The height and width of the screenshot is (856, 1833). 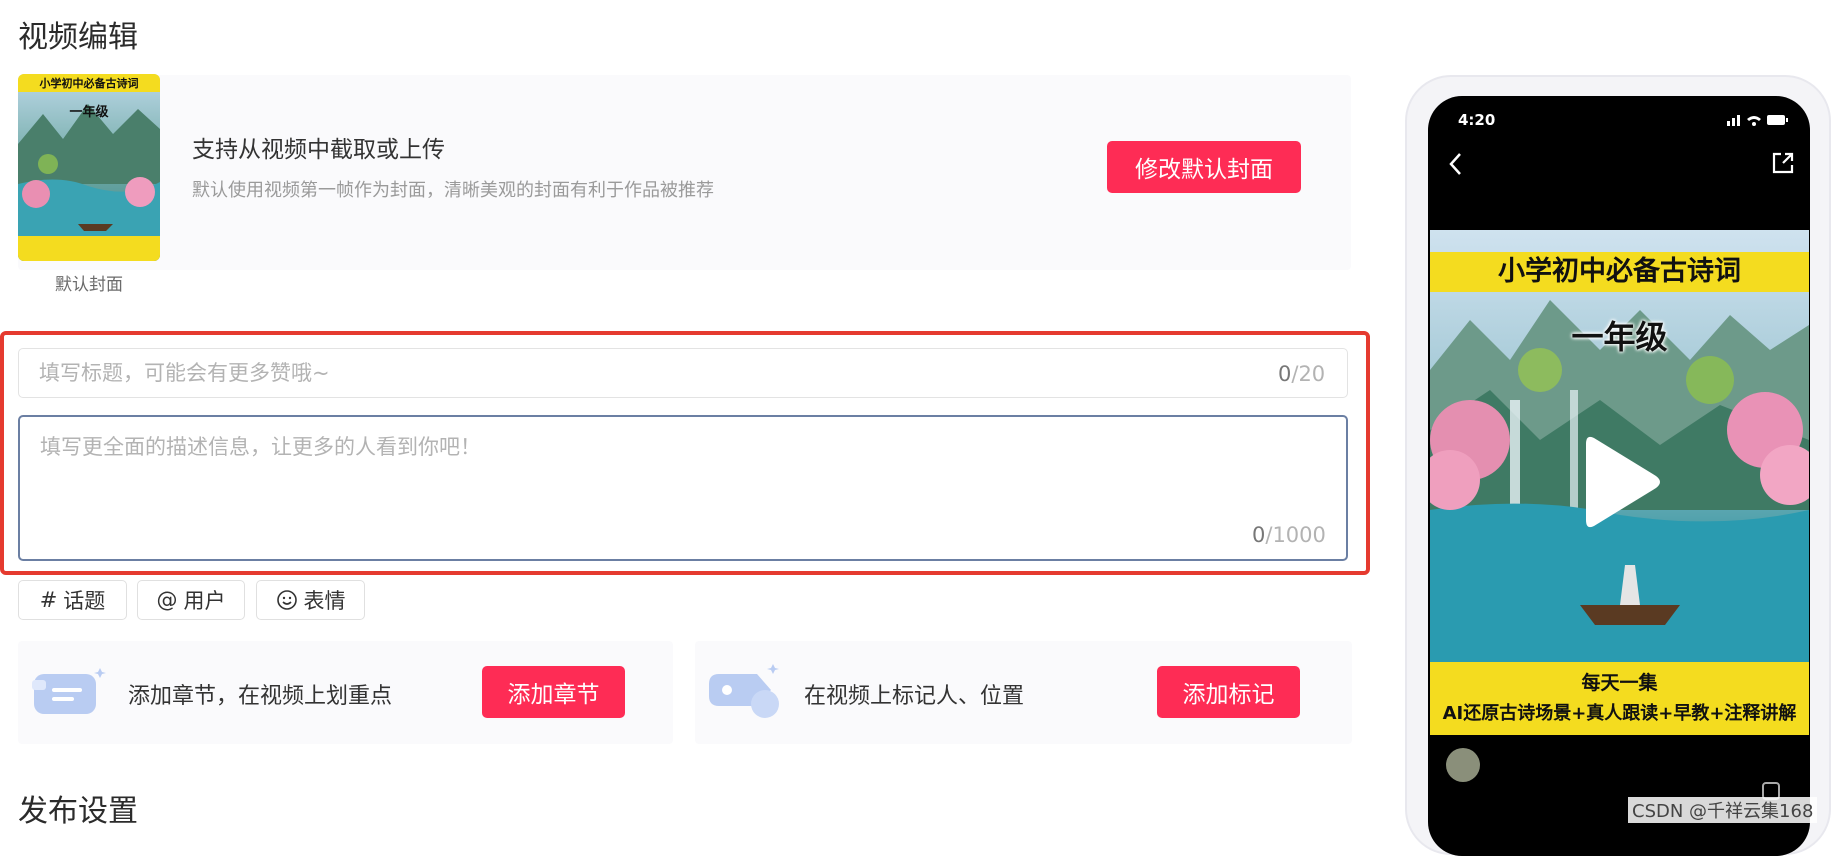 What do you see at coordinates (78, 811) in the screenshot?
I see `publish-settings-title: 发布设置` at bounding box center [78, 811].